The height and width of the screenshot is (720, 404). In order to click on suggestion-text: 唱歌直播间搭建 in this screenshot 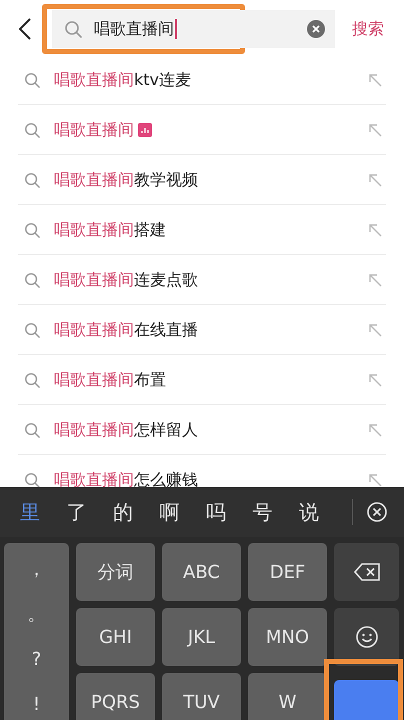, I will do `click(110, 230)`.